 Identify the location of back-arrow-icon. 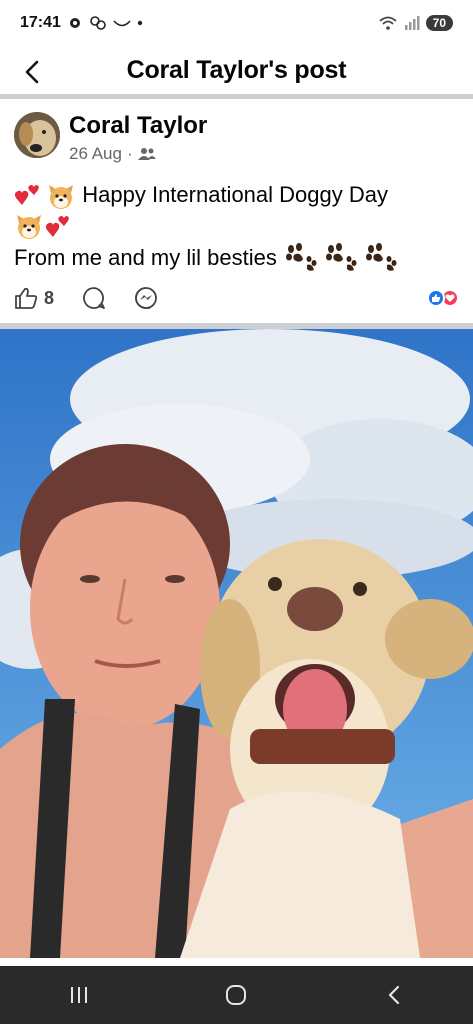
(394, 995).